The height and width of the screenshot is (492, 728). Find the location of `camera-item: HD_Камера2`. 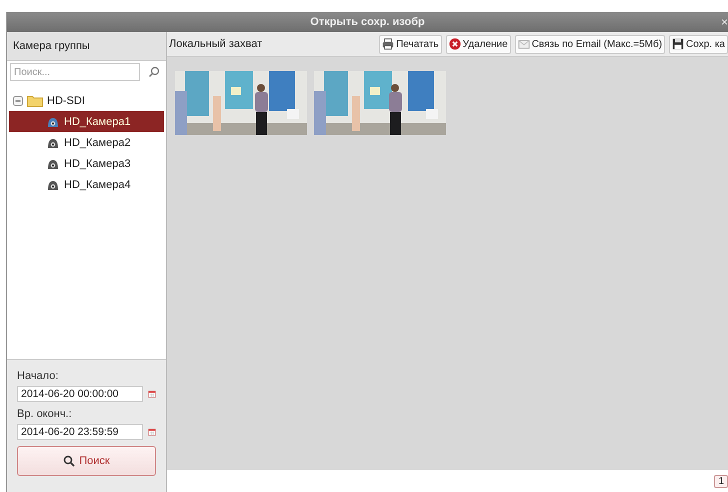

camera-item: HD_Камера2 is located at coordinates (86, 142).